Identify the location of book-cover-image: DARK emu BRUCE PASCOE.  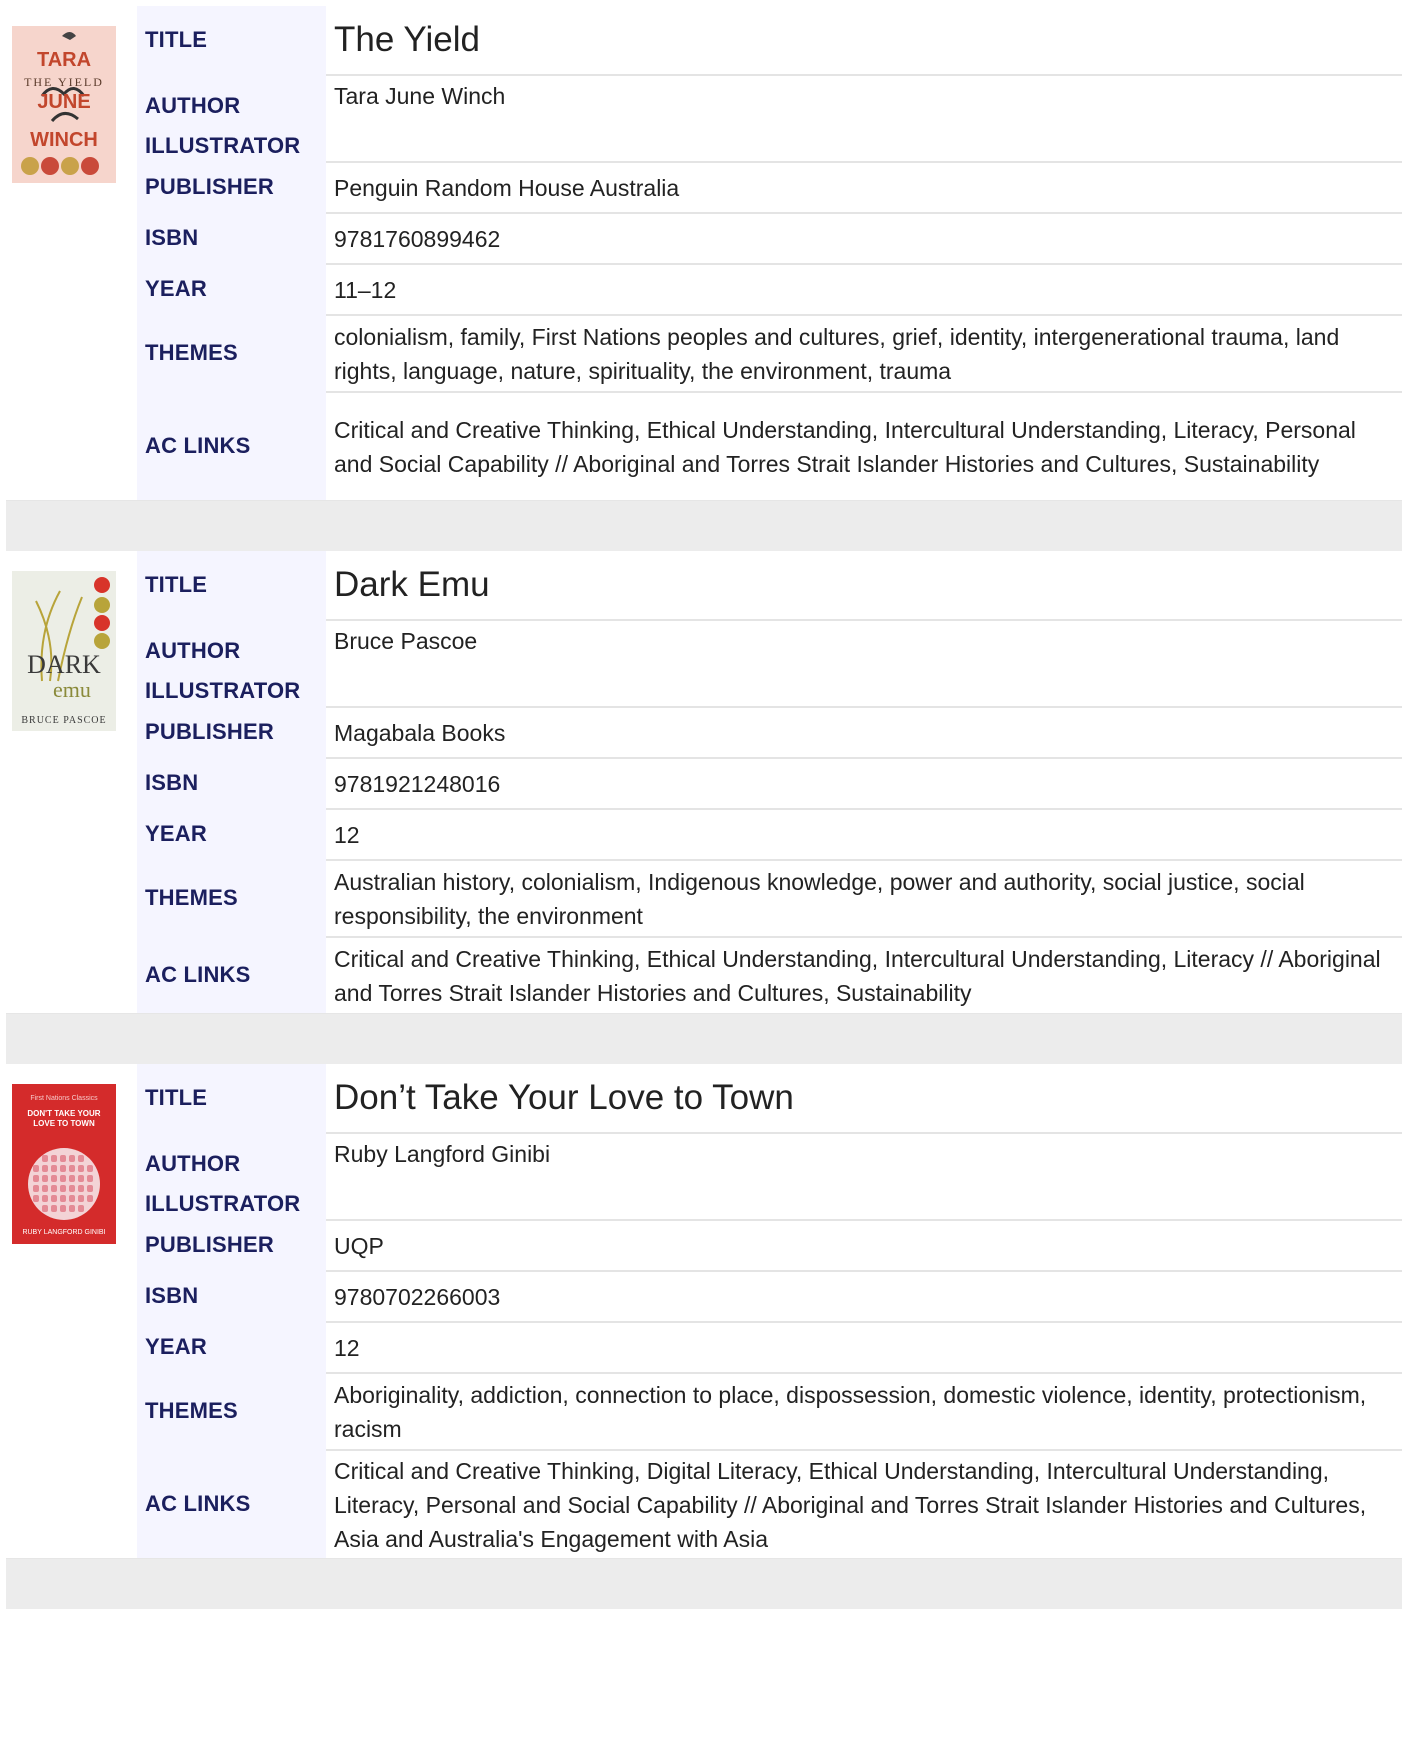
(64, 651).